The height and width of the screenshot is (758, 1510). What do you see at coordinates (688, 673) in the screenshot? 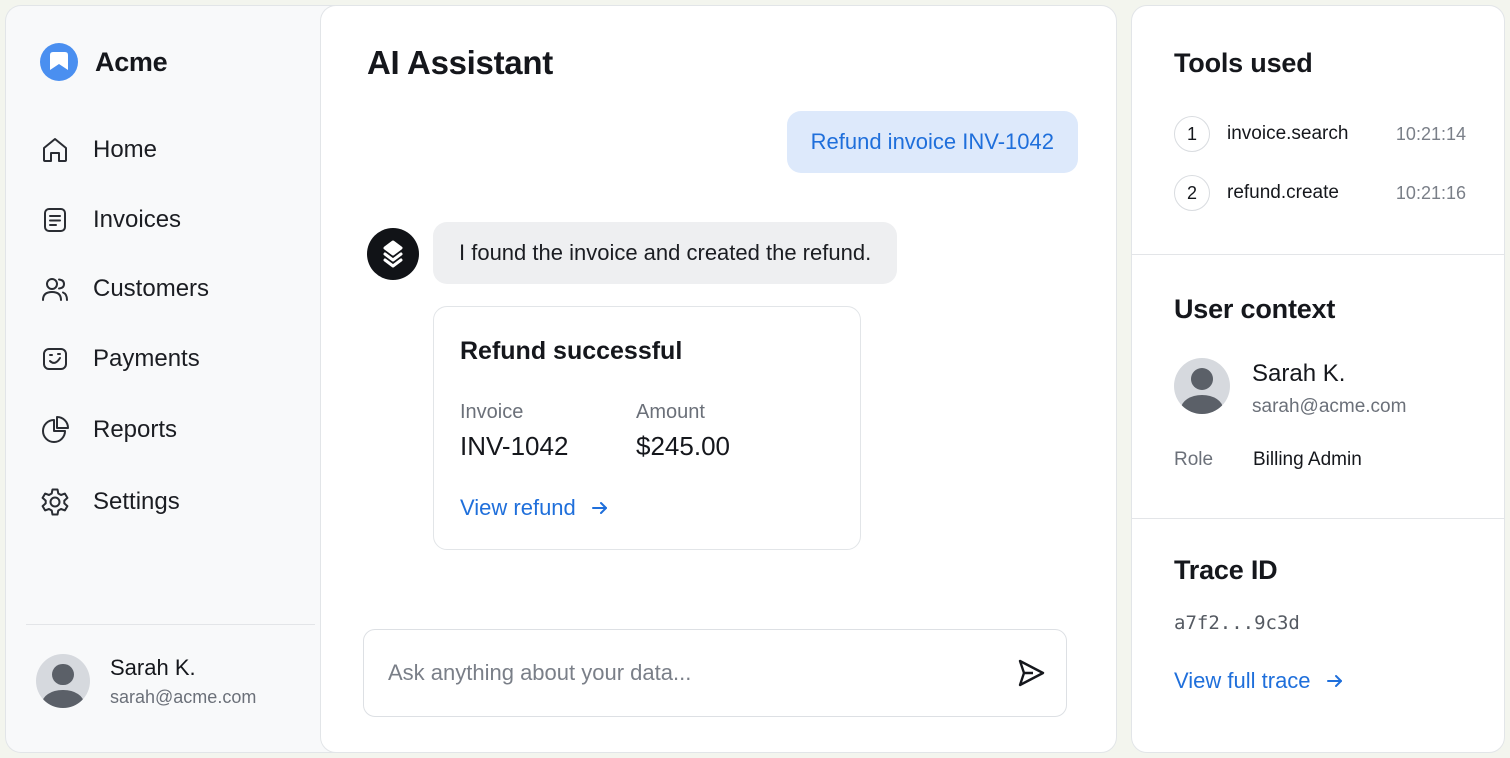
I see `chat-input` at bounding box center [688, 673].